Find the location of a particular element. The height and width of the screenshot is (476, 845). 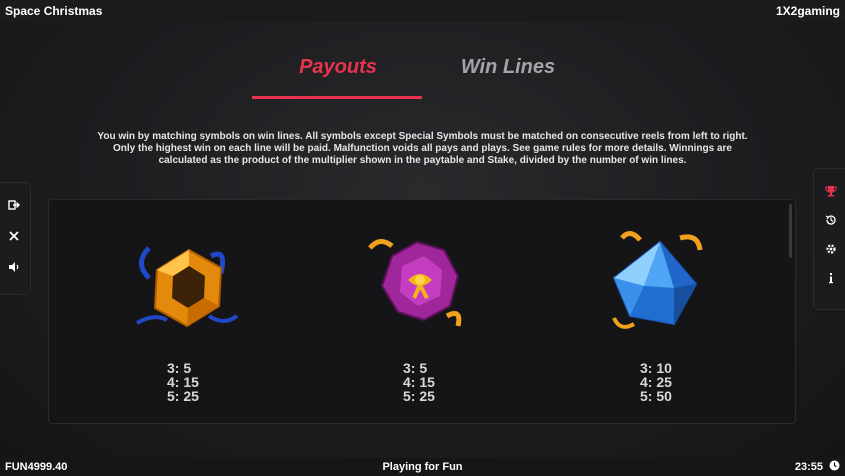

left-control-panel is located at coordinates (15, 238).